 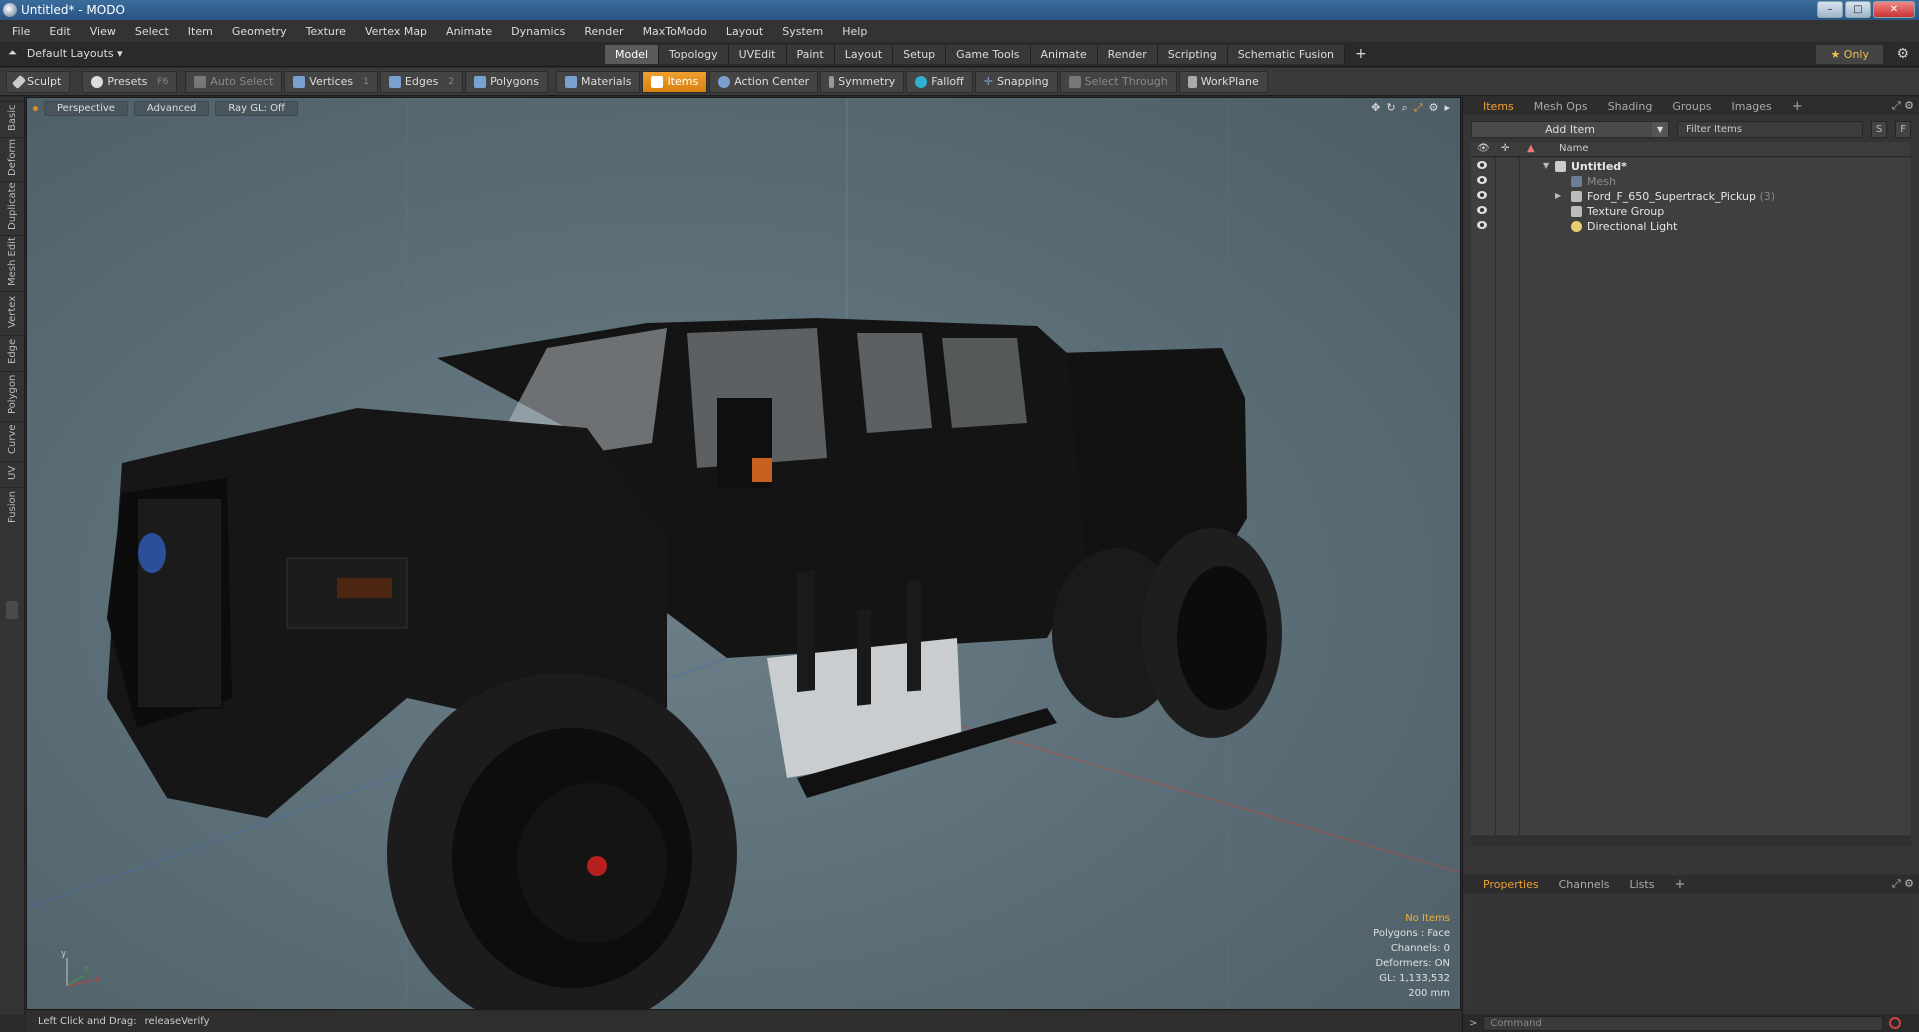 I want to click on menu-system: System, so click(x=802, y=31).